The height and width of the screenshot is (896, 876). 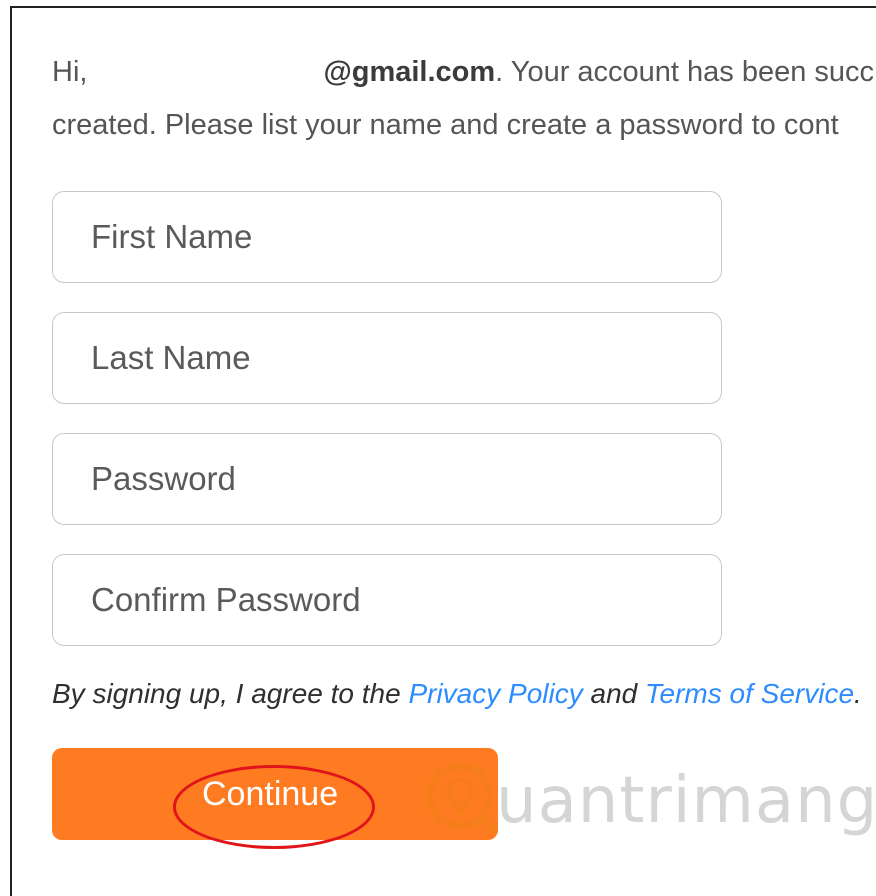 I want to click on continue-label: Continue, so click(x=270, y=793).